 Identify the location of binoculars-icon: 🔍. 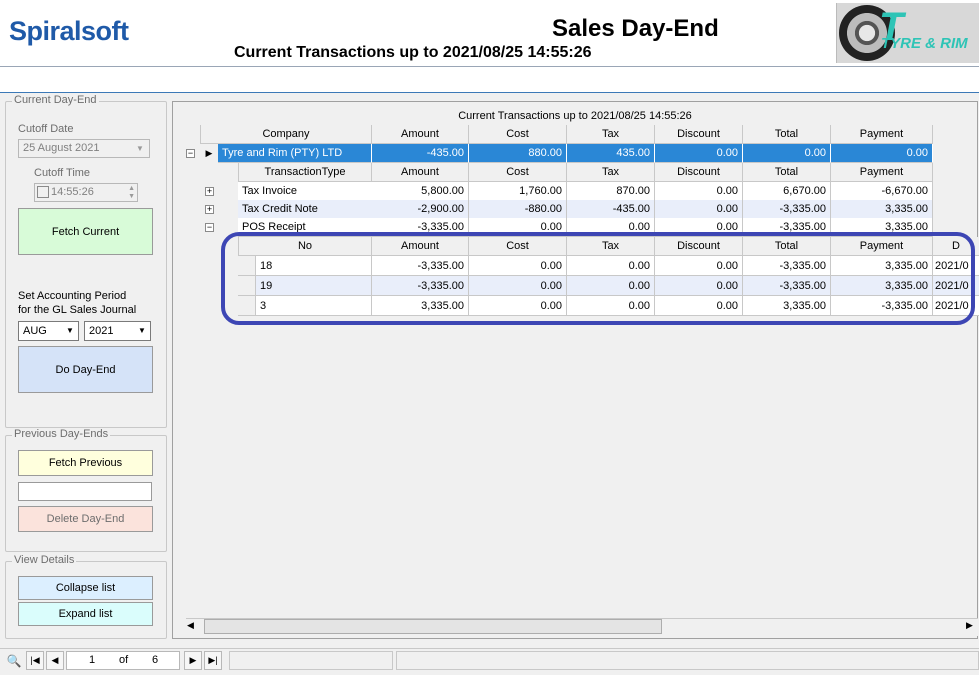
(14, 660).